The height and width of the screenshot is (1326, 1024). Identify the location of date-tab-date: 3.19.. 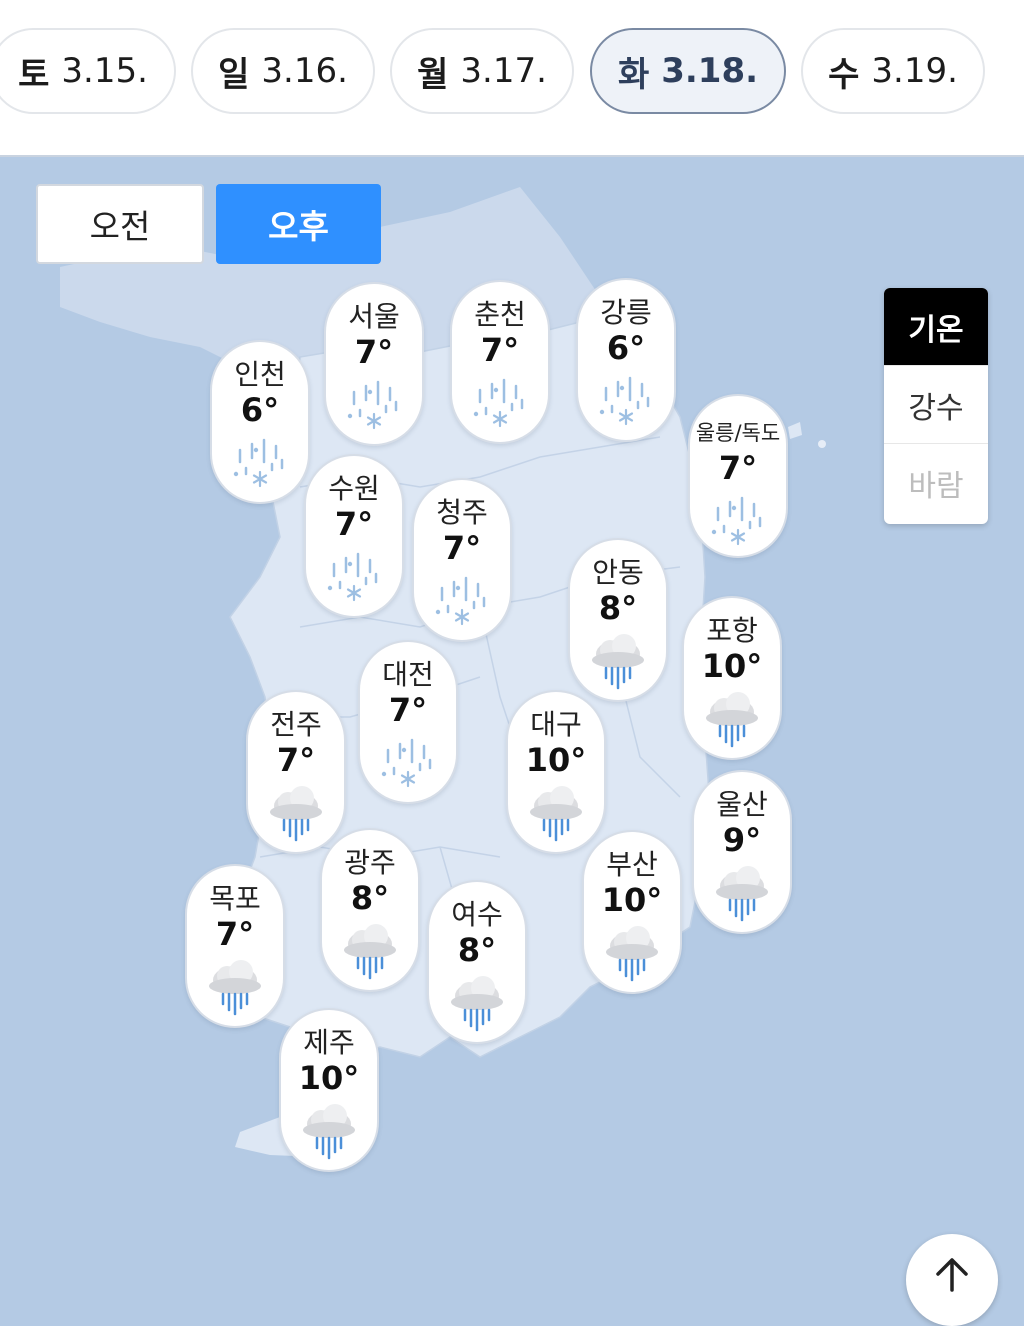
(914, 71).